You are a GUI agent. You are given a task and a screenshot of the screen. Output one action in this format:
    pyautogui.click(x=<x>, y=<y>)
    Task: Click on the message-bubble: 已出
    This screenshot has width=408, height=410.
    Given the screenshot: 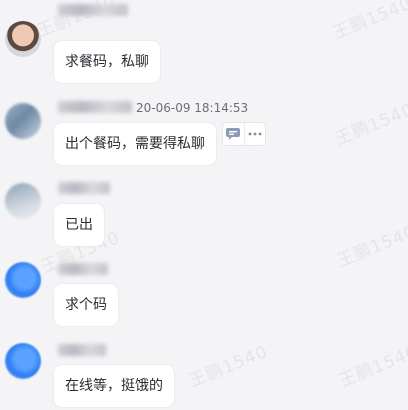 What is the action you would take?
    pyautogui.click(x=79, y=225)
    